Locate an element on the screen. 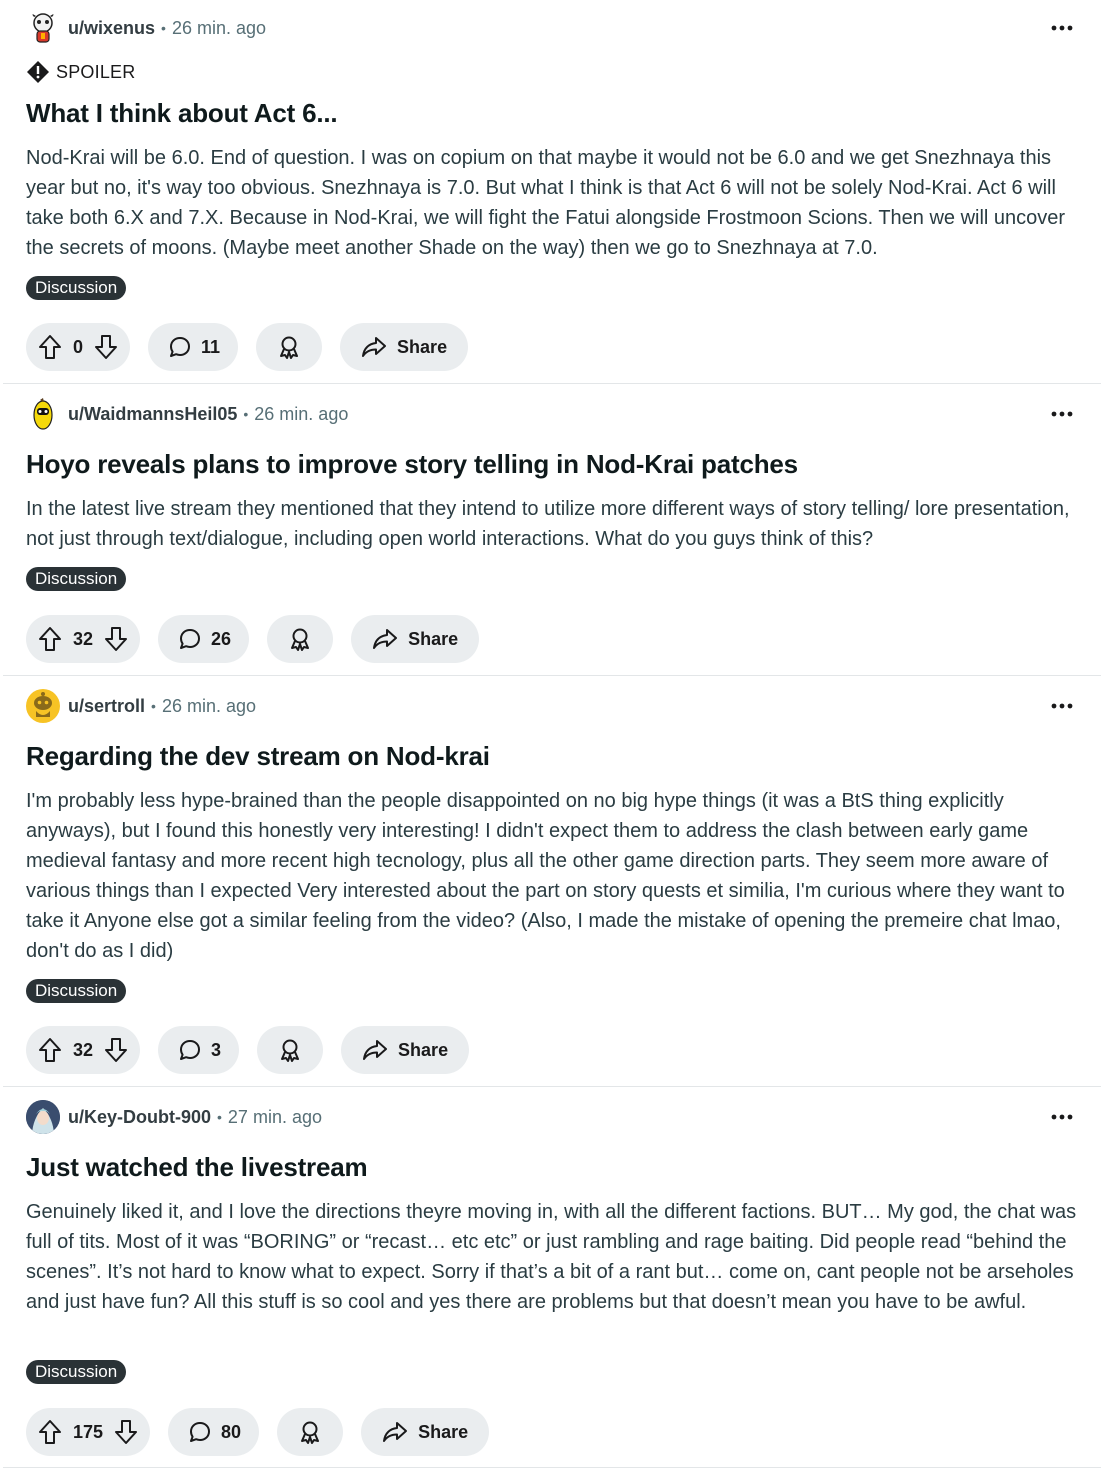 This screenshot has width=1114, height=1478. character-avatar-icon is located at coordinates (43, 1117).